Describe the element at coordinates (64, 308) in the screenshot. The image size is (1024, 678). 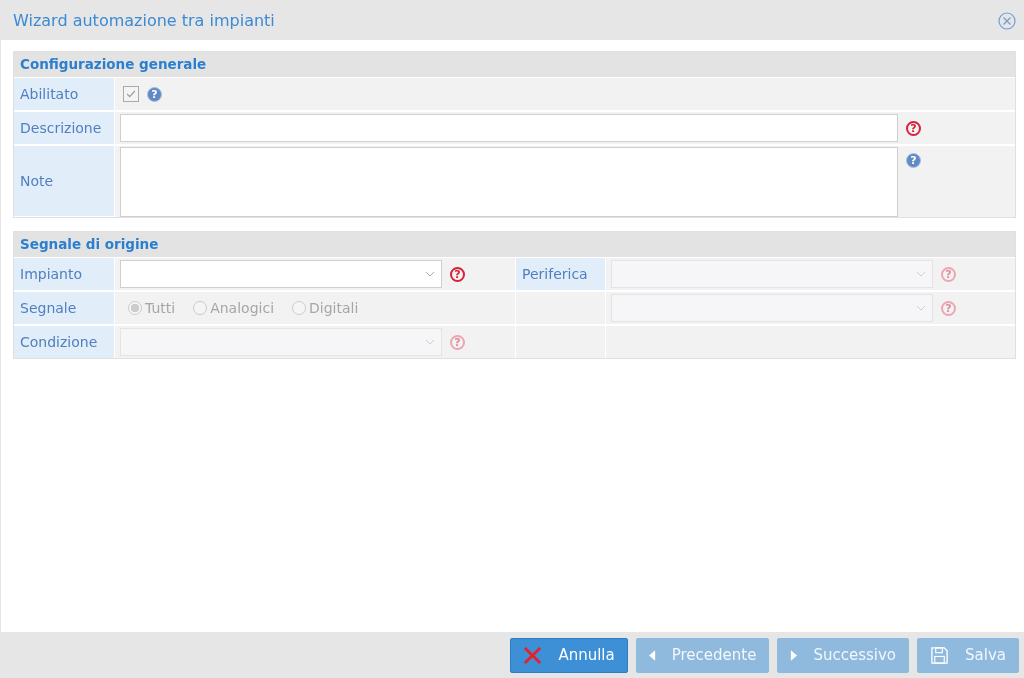
I see `field-label: Segnale` at that location.